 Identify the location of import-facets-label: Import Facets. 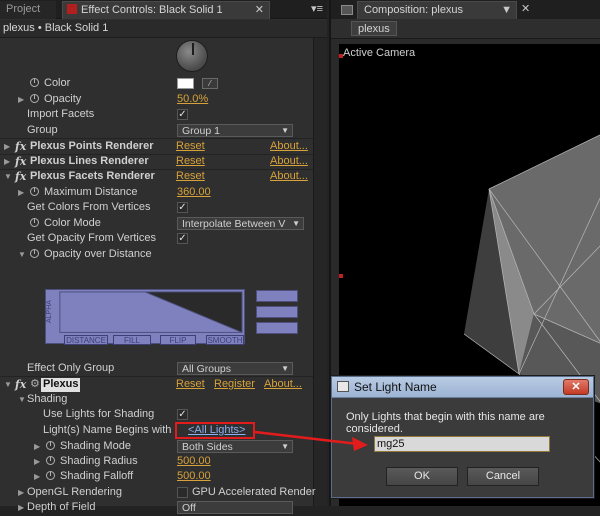
(61, 114).